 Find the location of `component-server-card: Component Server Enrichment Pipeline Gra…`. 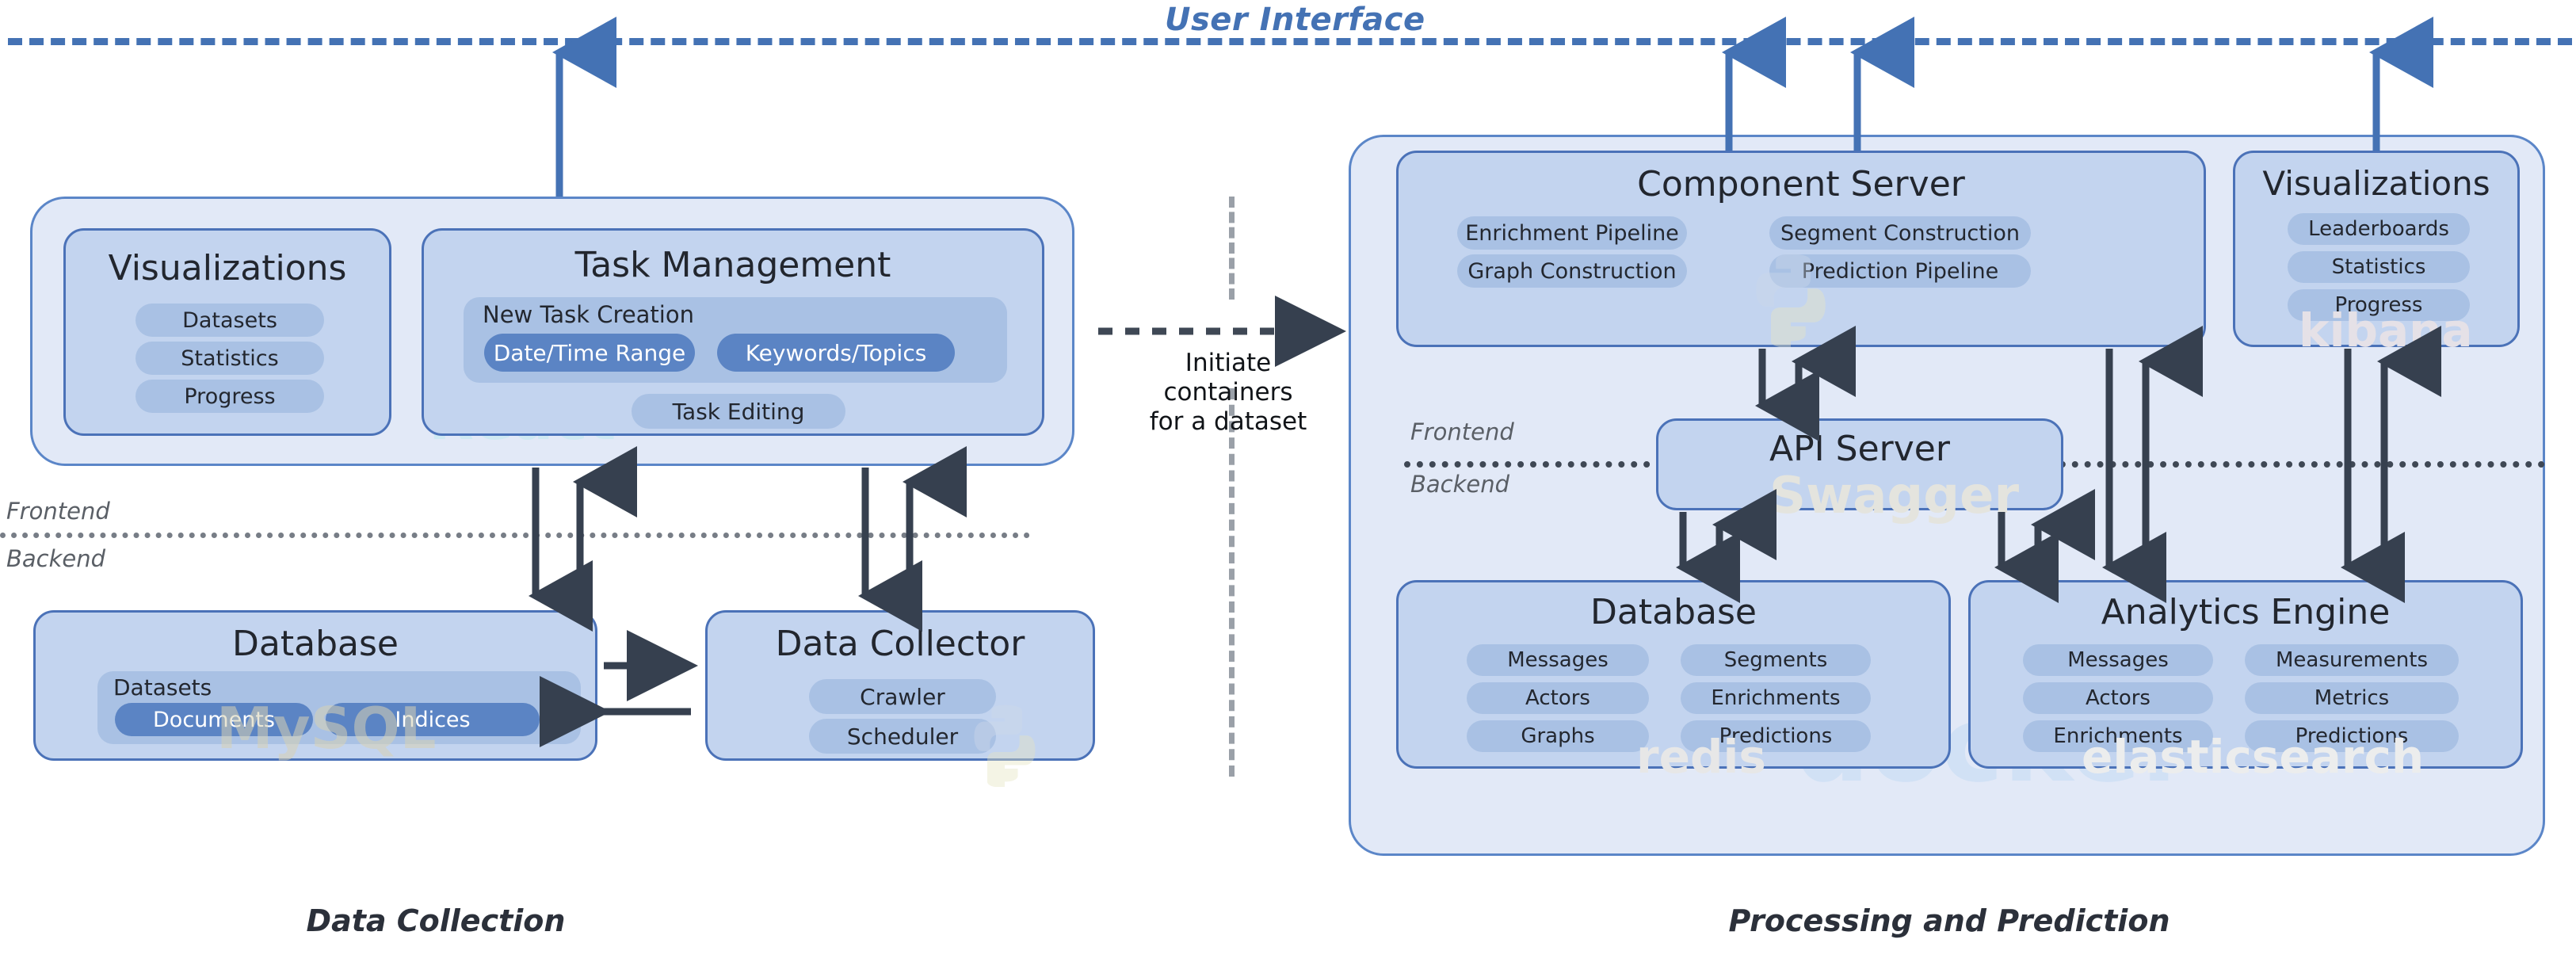

component-server-card: Component Server Enrichment Pipeline Gra… is located at coordinates (1801, 249).